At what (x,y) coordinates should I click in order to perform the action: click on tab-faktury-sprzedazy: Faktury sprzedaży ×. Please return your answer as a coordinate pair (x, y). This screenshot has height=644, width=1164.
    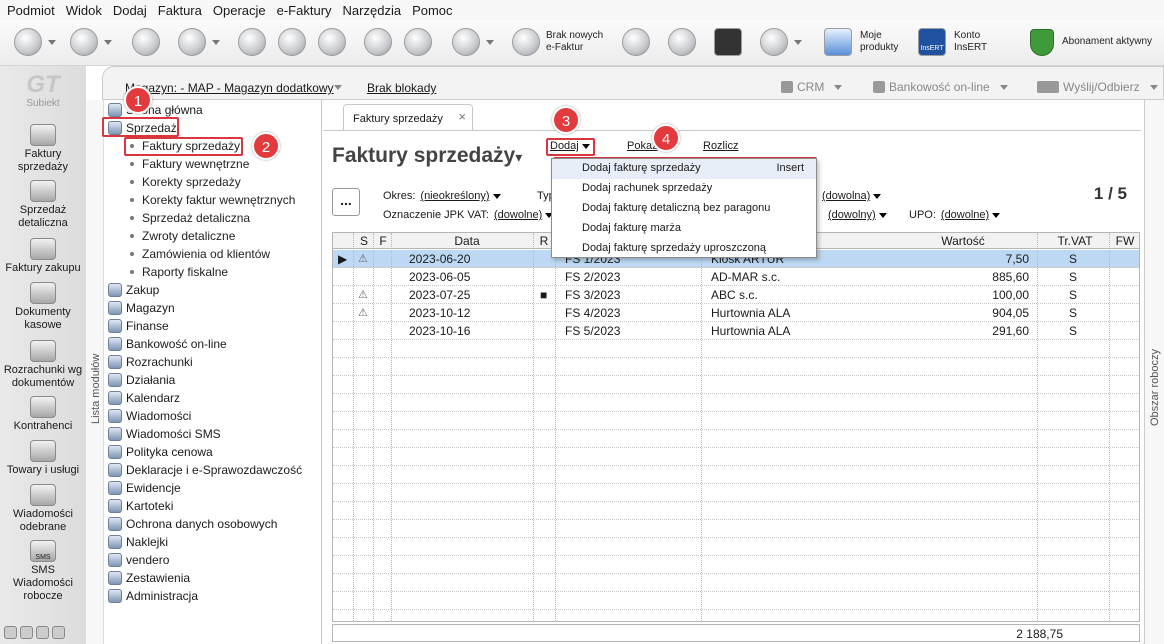
    Looking at the image, I should click on (408, 117).